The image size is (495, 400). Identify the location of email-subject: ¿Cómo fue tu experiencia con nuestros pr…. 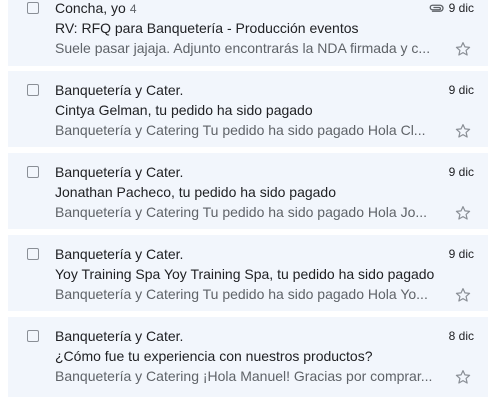
(214, 356).